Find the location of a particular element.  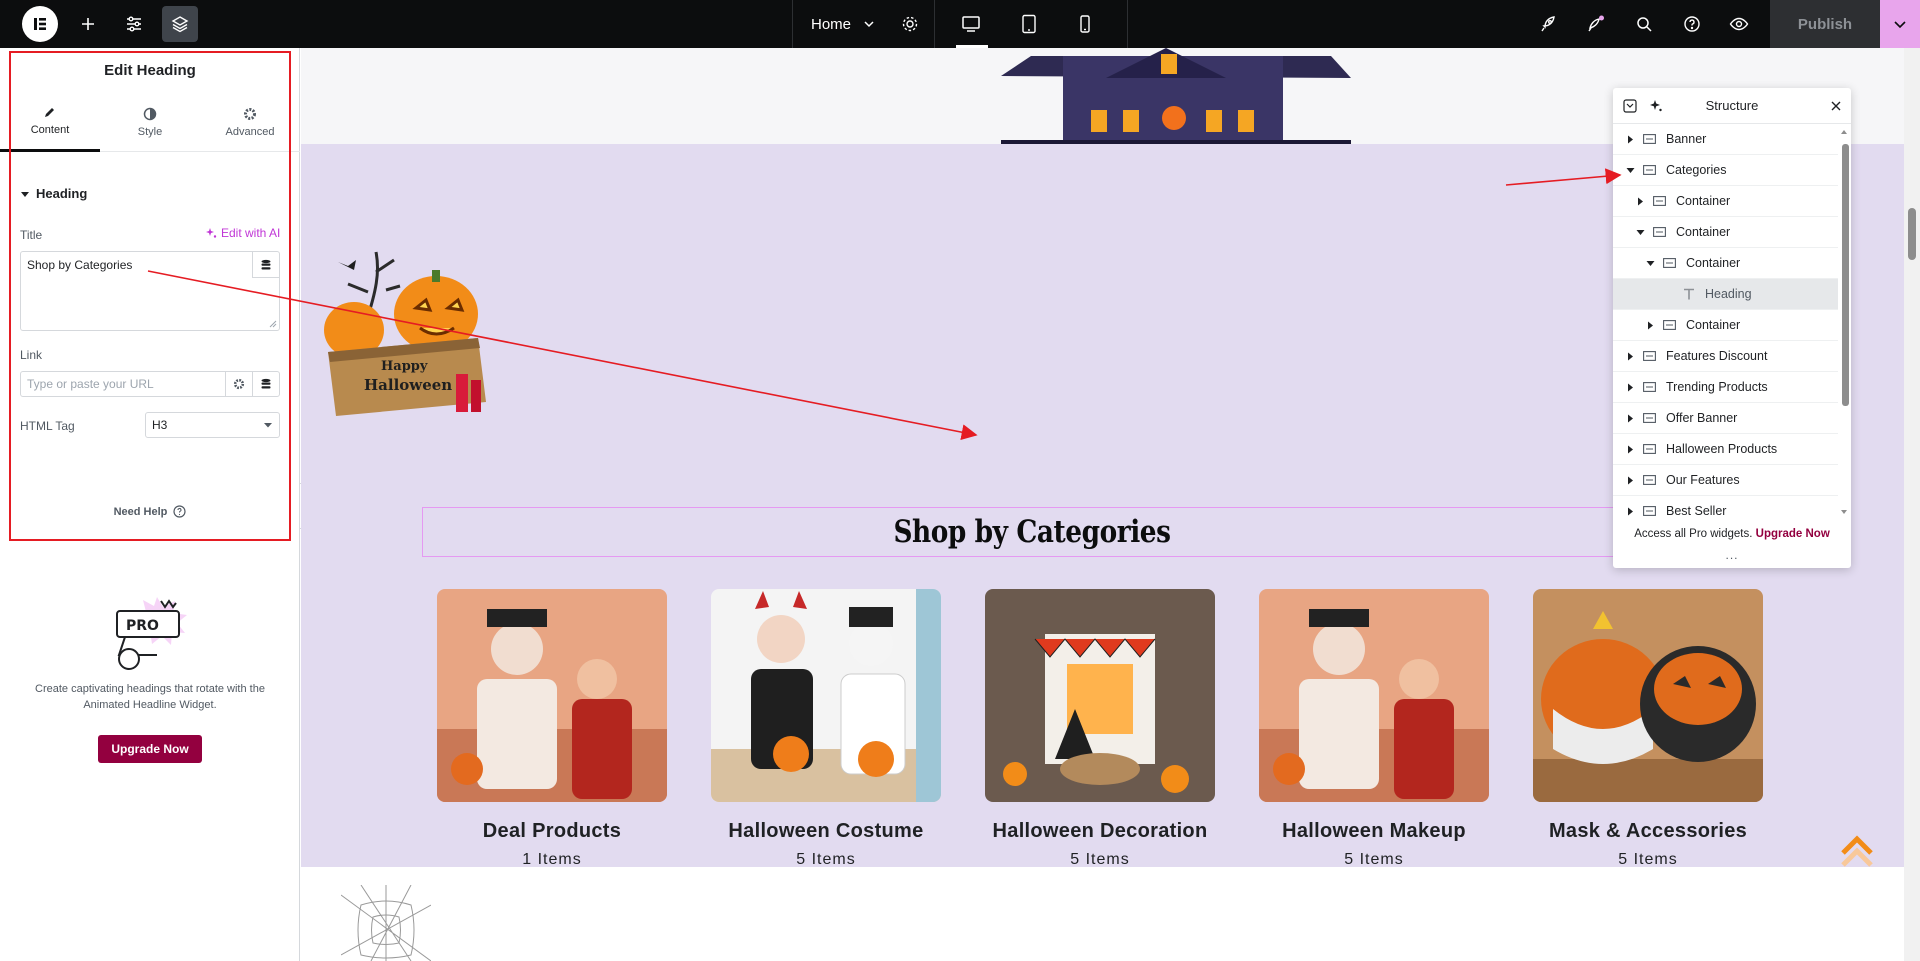

mobile-device-icon is located at coordinates (1085, 24).